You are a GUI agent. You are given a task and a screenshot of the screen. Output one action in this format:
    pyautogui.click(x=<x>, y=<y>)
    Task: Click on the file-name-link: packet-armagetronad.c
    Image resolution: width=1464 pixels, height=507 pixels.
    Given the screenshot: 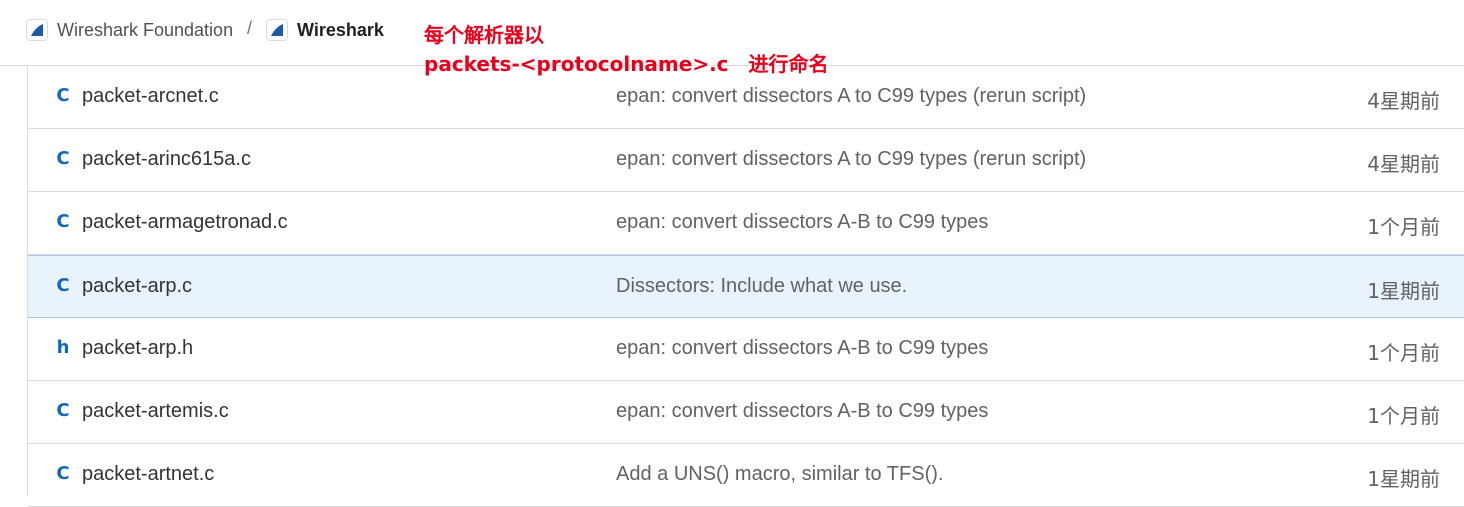 What is the action you would take?
    pyautogui.click(x=185, y=222)
    